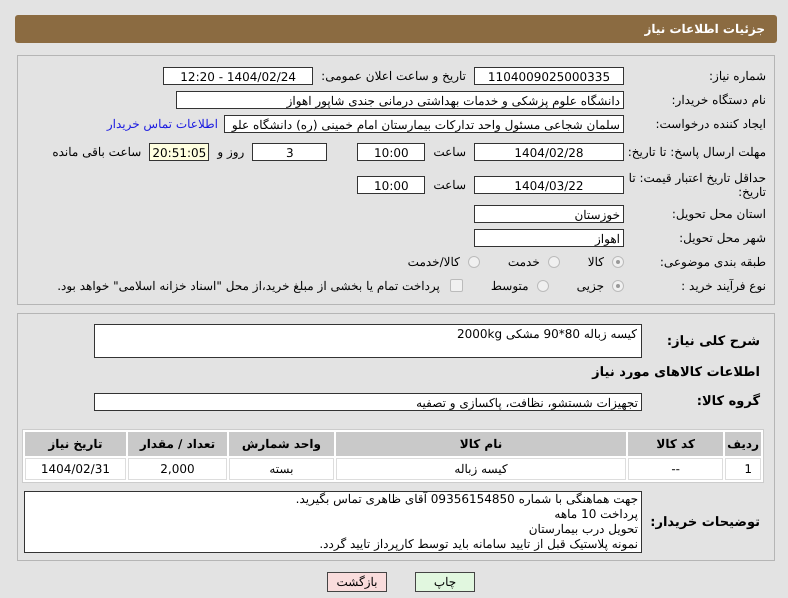 Image resolution: width=788 pixels, height=598 pixels. I want to click on table-cell: بسته, so click(281, 469).